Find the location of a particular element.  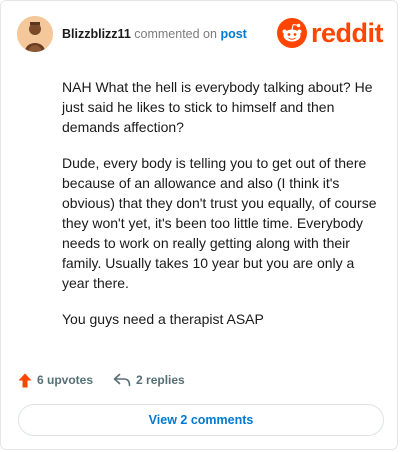

upvote-count: 6 upvotes is located at coordinates (65, 380).